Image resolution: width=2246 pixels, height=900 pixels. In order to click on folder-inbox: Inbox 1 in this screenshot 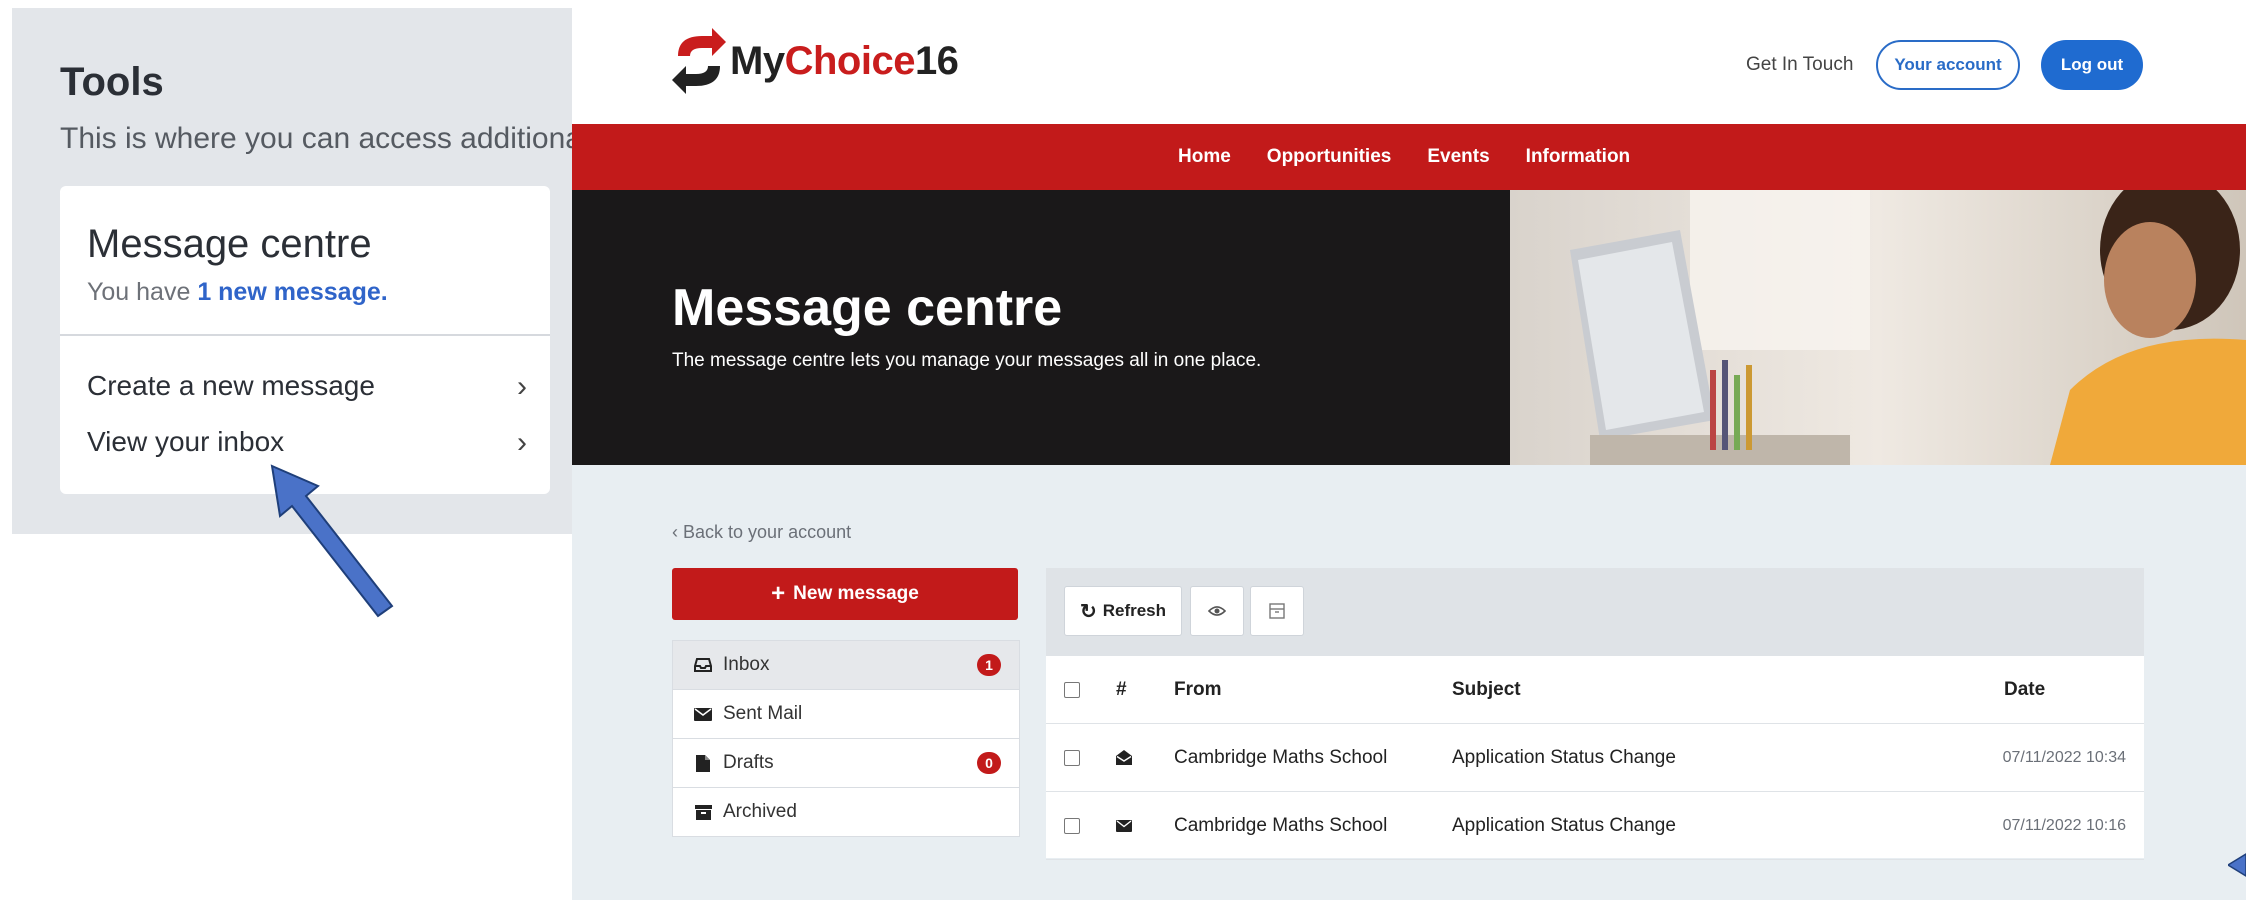, I will do `click(846, 665)`.